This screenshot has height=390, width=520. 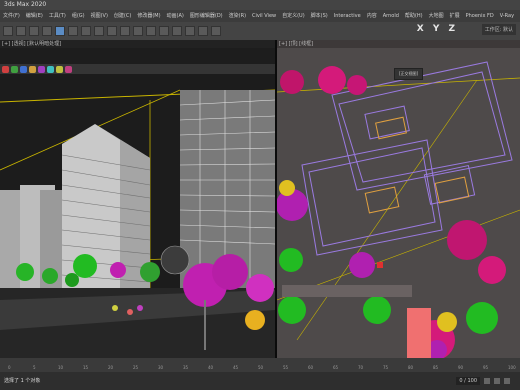 I want to click on title-bar: 3ds Max 2020, so click(x=260, y=5).